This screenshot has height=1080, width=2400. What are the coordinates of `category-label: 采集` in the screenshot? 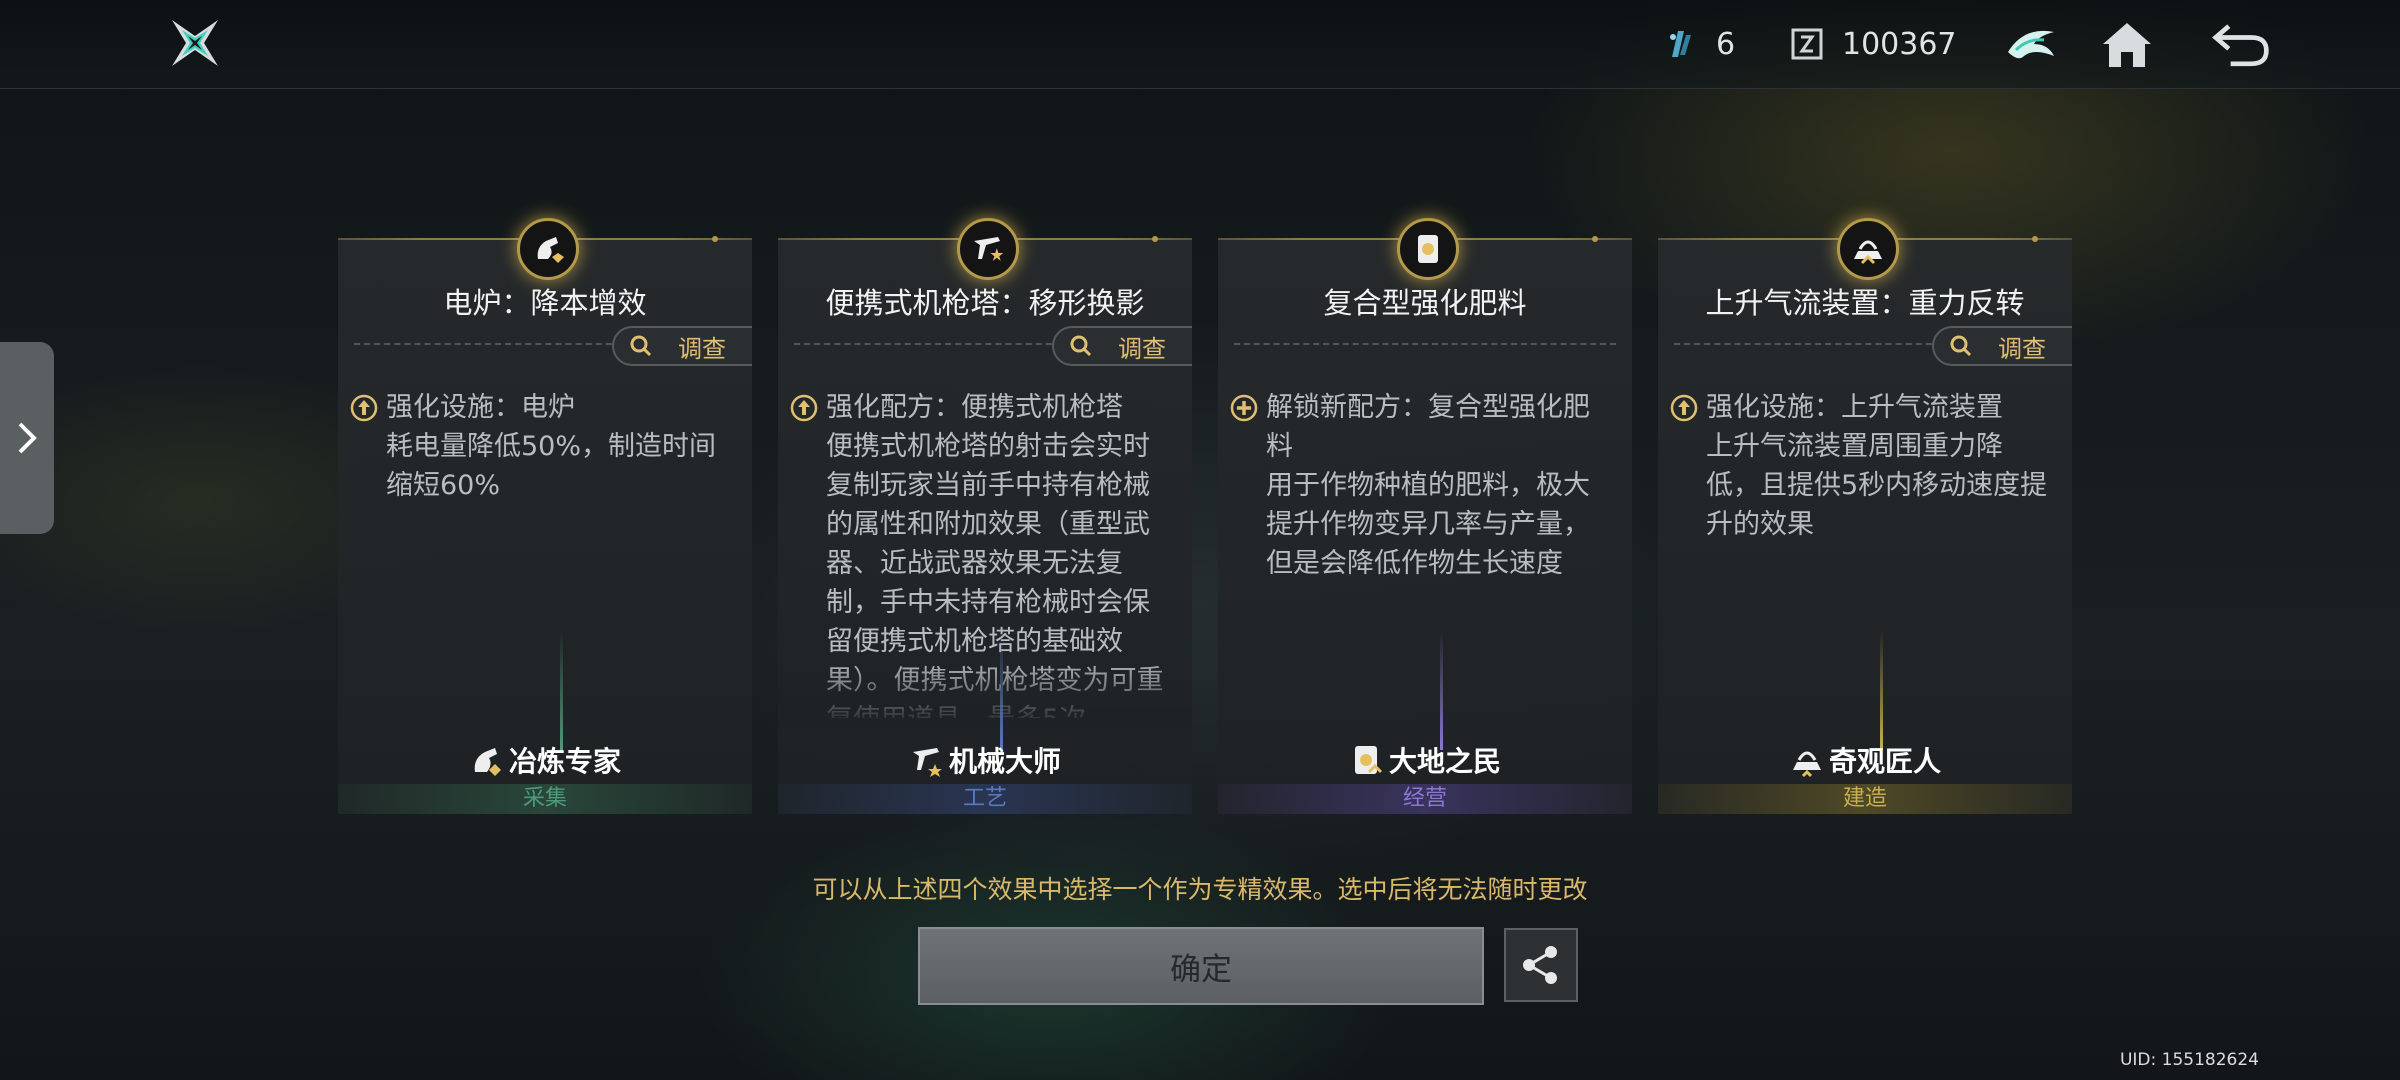 It's located at (545, 799).